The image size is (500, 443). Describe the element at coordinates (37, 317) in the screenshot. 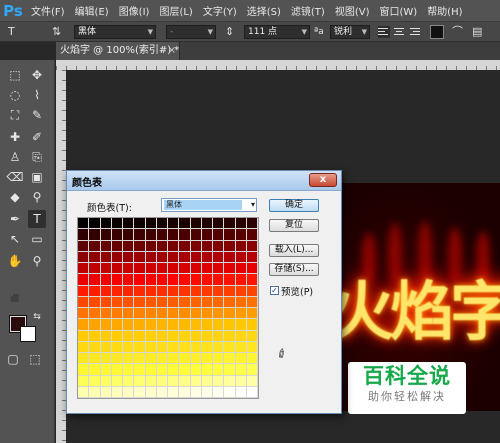

I see `swap-colors-icon: ⇆` at that location.